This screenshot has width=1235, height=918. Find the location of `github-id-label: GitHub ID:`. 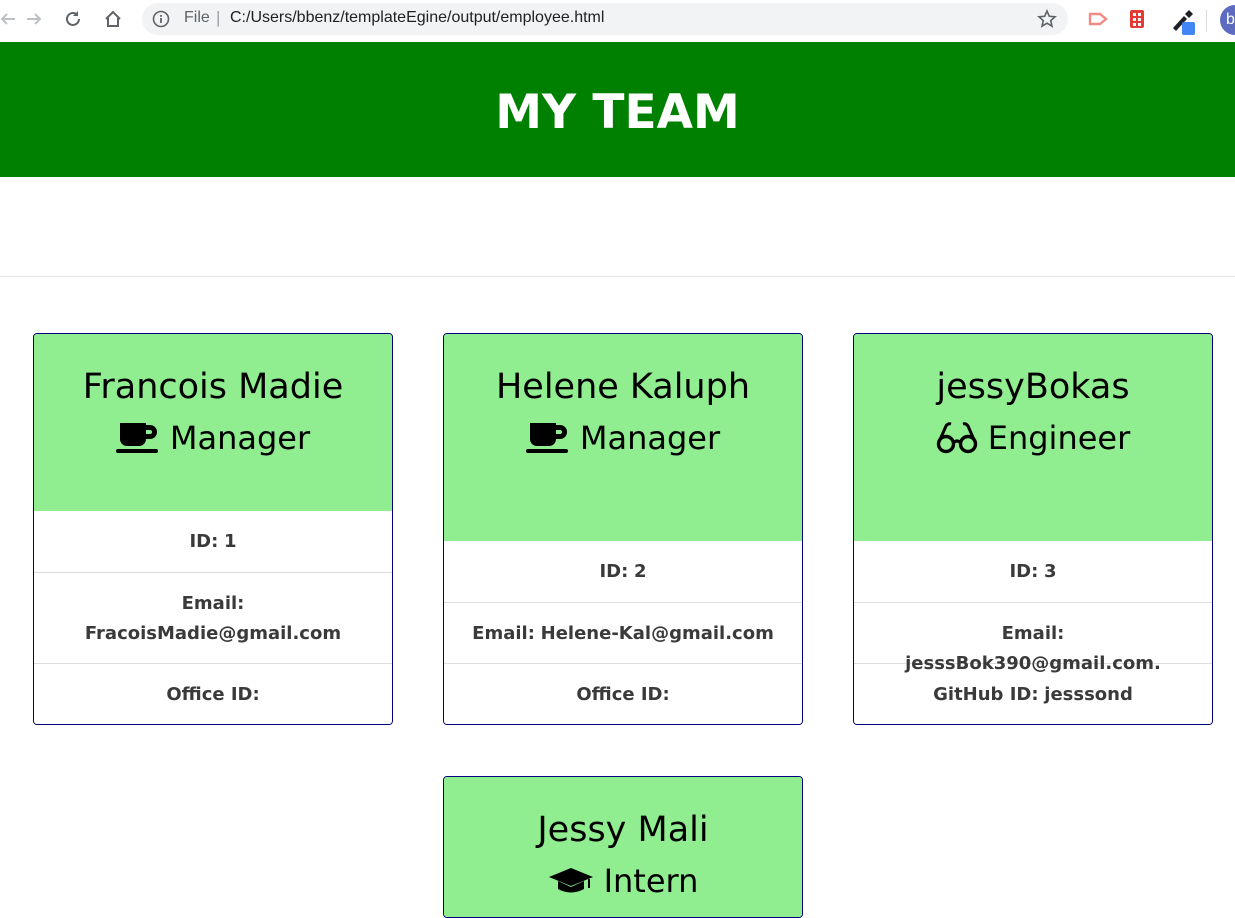

github-id-label: GitHub ID: is located at coordinates (986, 694).